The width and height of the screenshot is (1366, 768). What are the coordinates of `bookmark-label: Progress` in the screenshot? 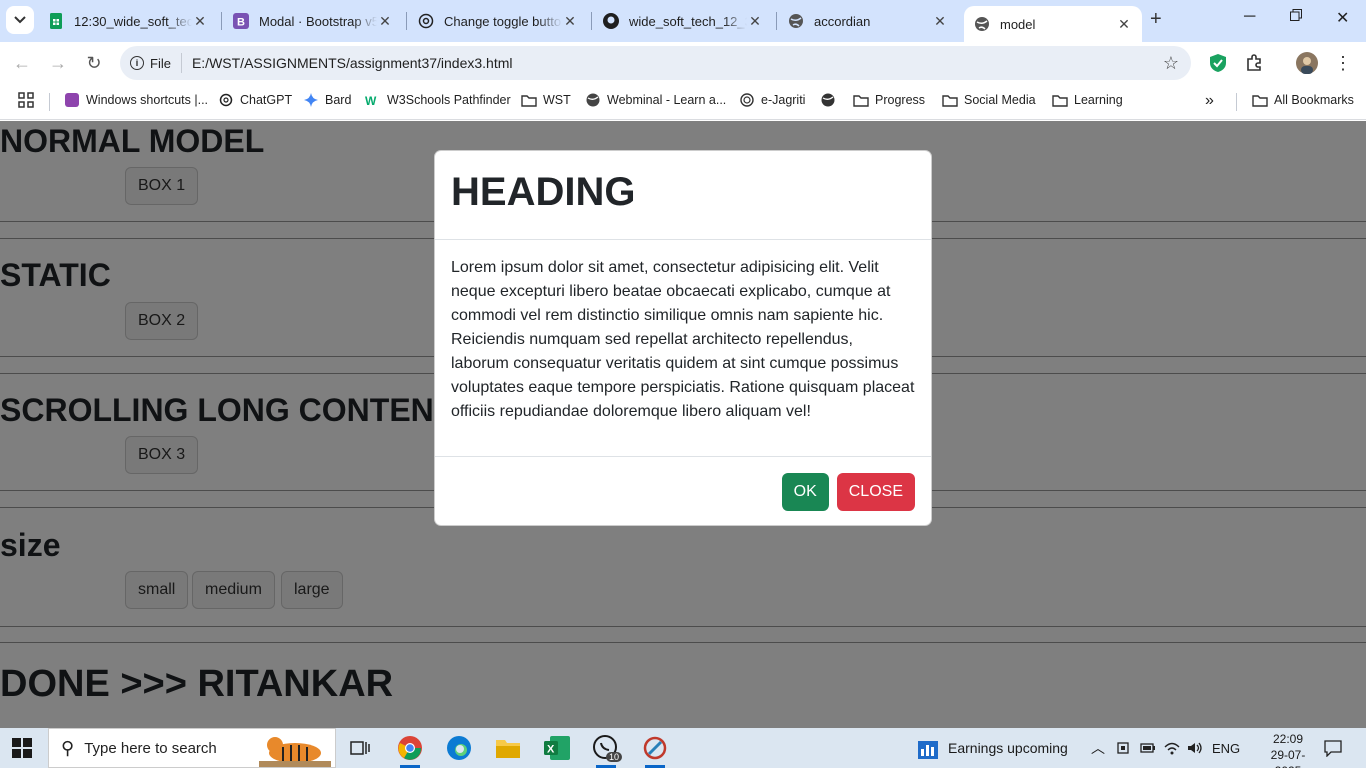 It's located at (900, 100).